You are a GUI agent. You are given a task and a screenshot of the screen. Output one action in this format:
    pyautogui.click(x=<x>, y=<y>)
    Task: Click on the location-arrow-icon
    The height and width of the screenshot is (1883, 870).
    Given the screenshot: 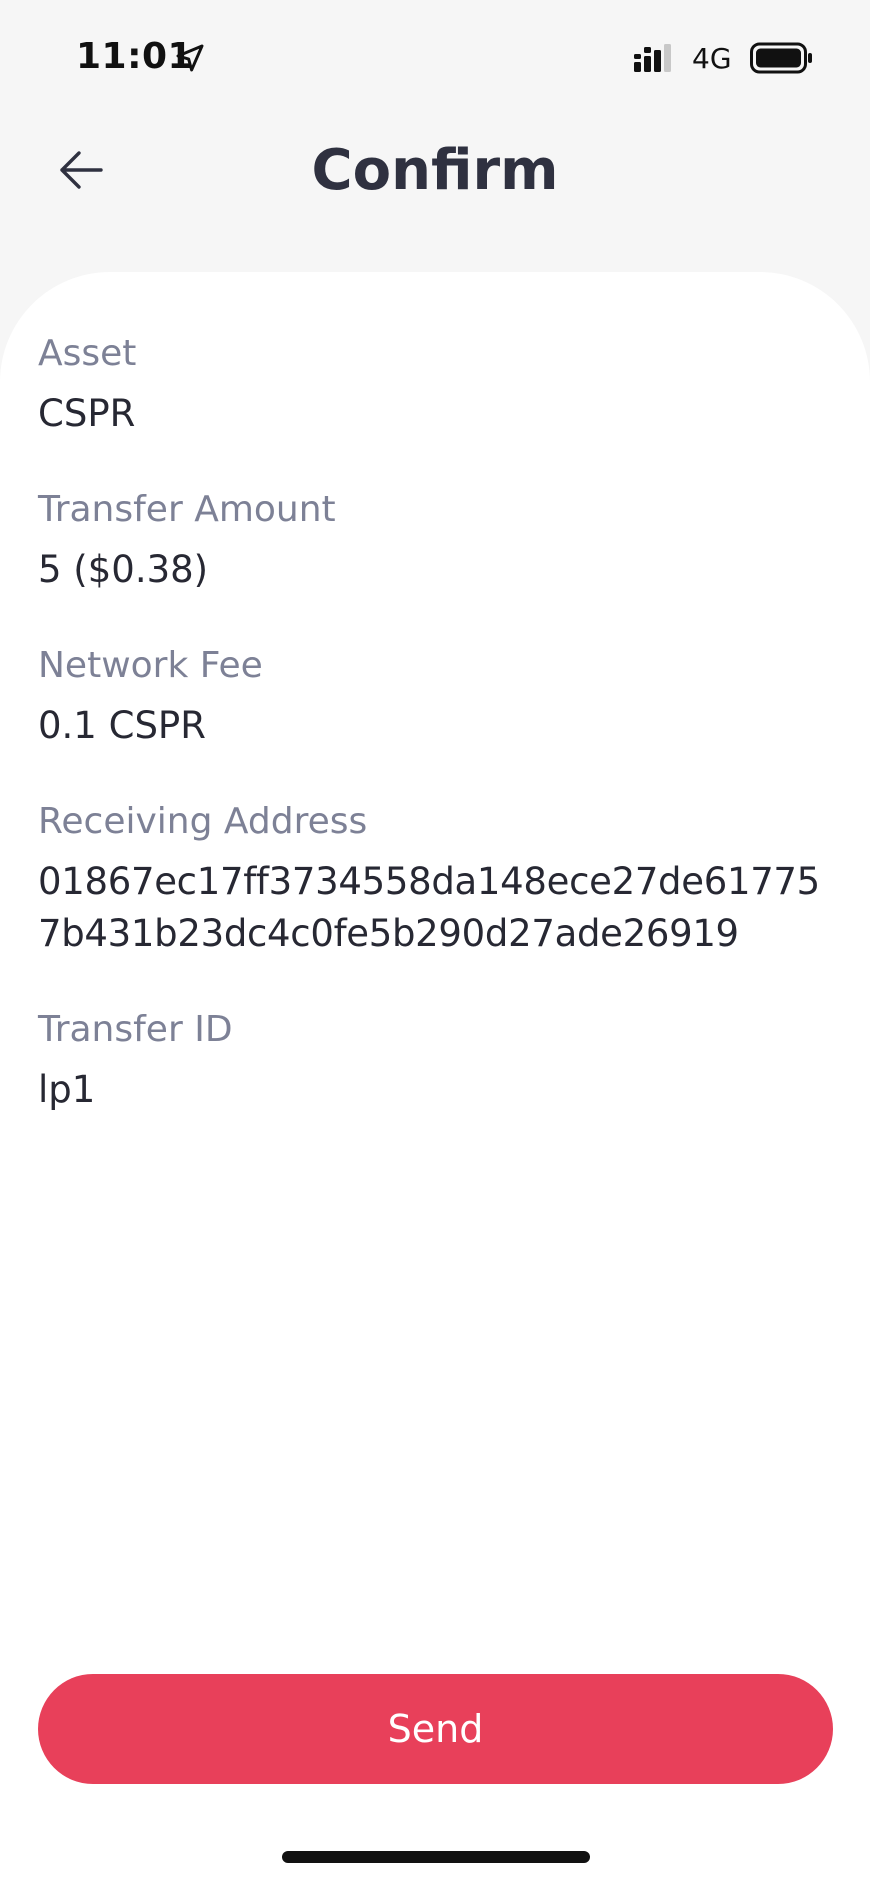 What is the action you would take?
    pyautogui.click(x=190, y=58)
    